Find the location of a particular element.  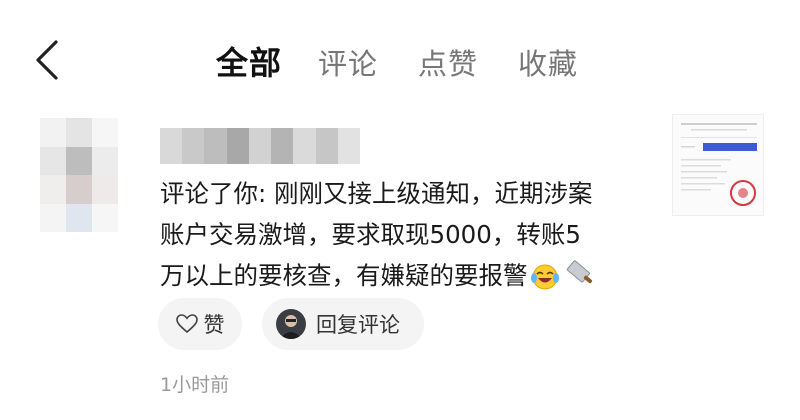

tab-favorites: 收藏 is located at coordinates (548, 62).